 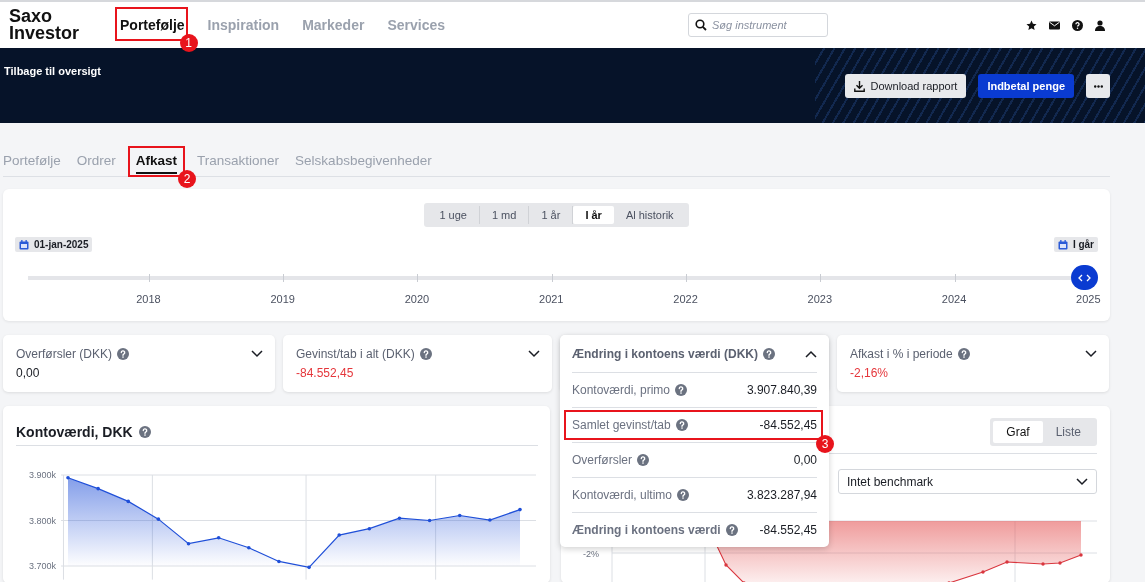 I want to click on year-label: 2020, so click(x=417, y=299).